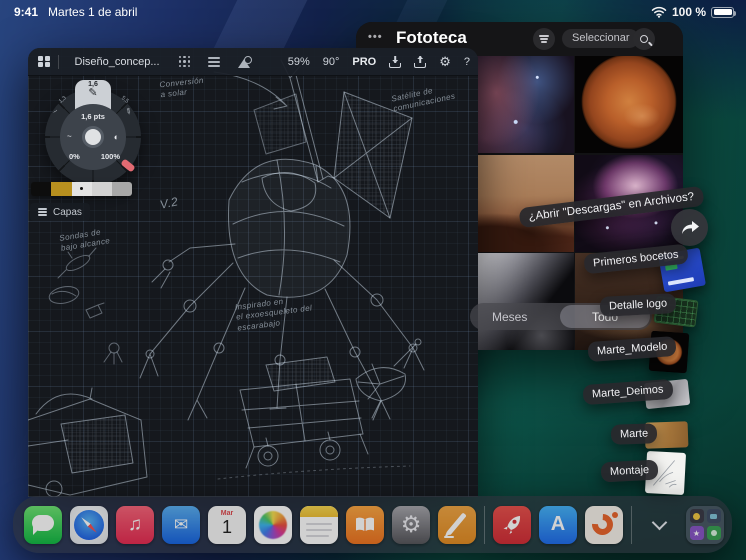 The width and height of the screenshot is (746, 560). I want to click on forward-arrow-icon, so click(690, 227).